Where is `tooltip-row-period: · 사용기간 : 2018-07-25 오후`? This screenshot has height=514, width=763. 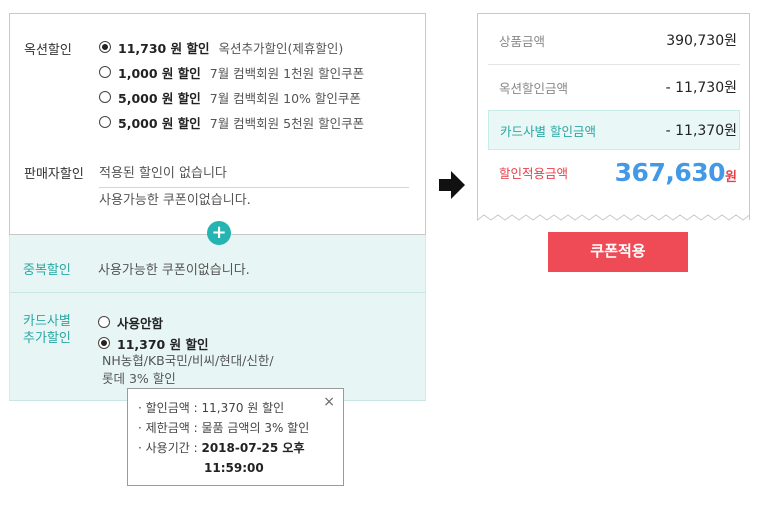
tooltip-row-period: · 사용기간 : 2018-07-25 오후 is located at coordinates (240, 448).